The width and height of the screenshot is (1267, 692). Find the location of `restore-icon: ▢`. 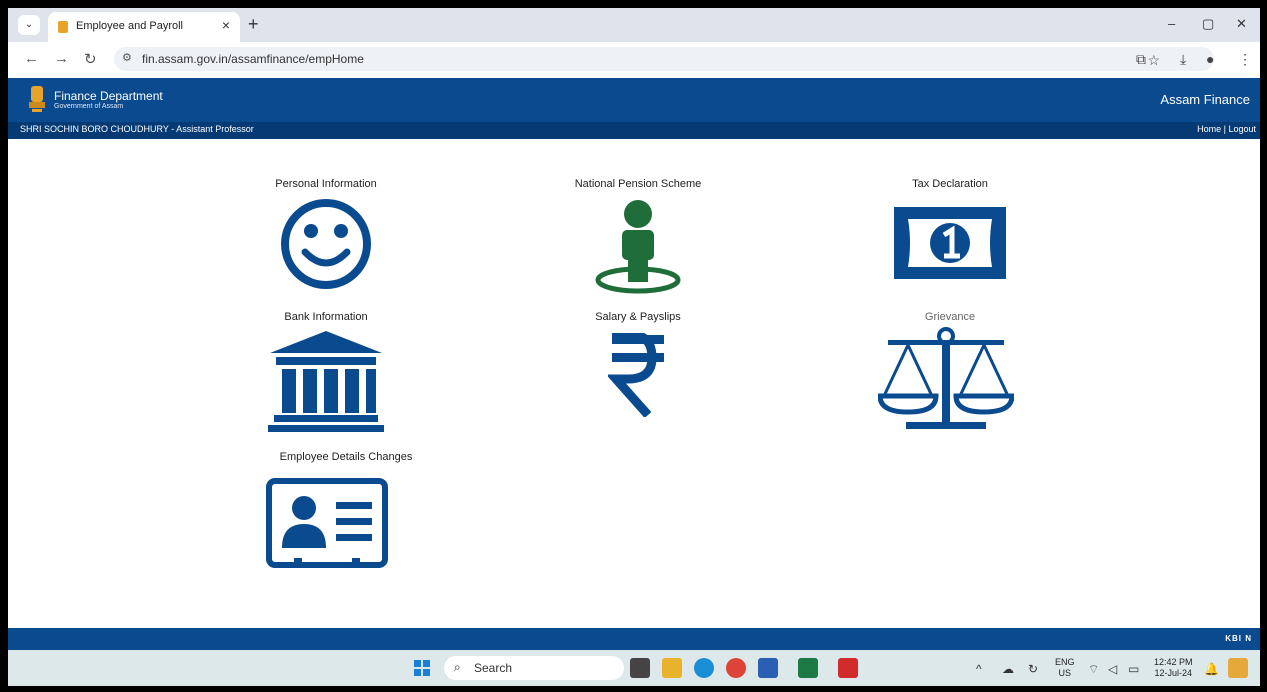

restore-icon: ▢ is located at coordinates (1208, 24).